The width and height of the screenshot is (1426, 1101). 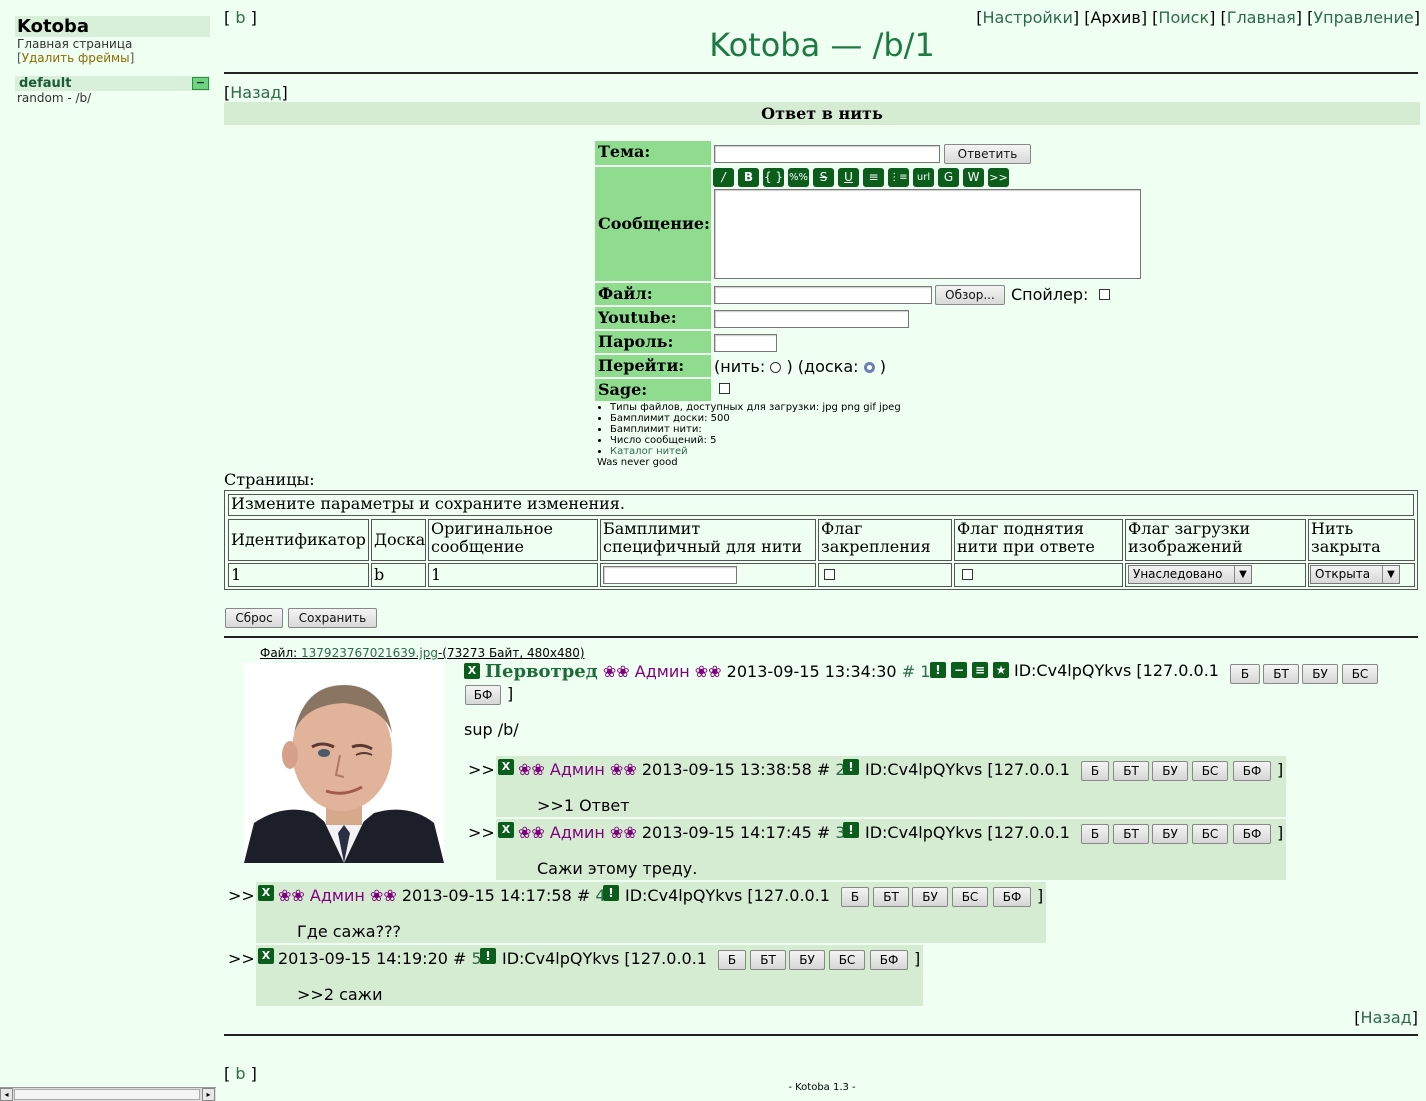 What do you see at coordinates (1261, 17) in the screenshot?
I see `nav-main: Главная` at bounding box center [1261, 17].